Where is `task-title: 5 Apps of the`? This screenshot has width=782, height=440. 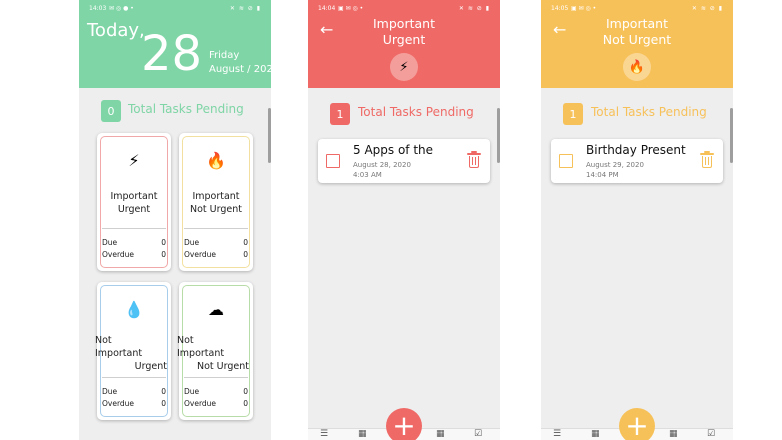 task-title: 5 Apps of the is located at coordinates (393, 150).